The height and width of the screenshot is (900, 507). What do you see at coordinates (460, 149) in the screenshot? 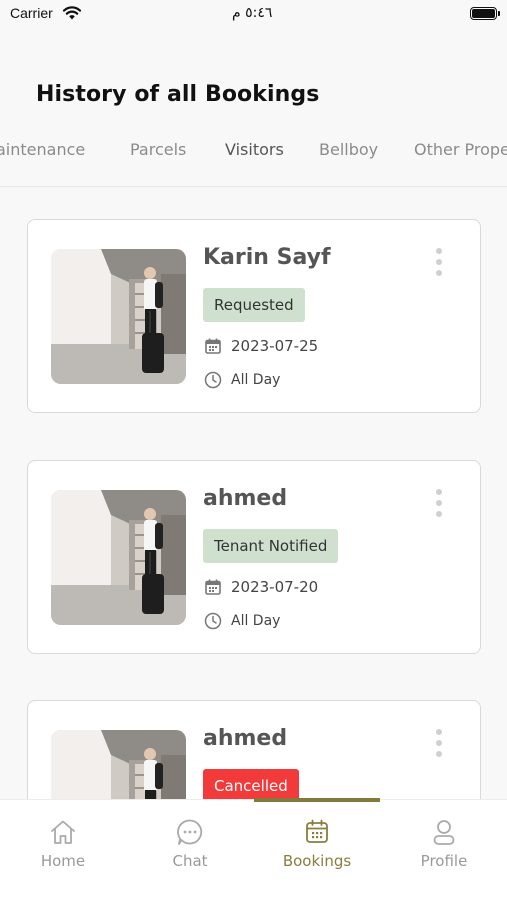
I see `tab-other-properties: Other Prope` at bounding box center [460, 149].